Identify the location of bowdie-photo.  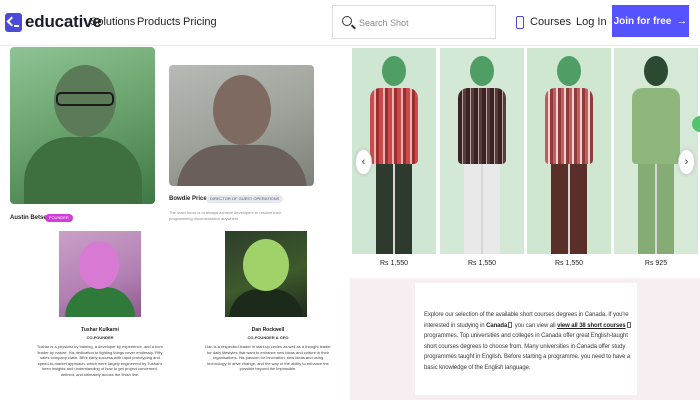
(241, 125).